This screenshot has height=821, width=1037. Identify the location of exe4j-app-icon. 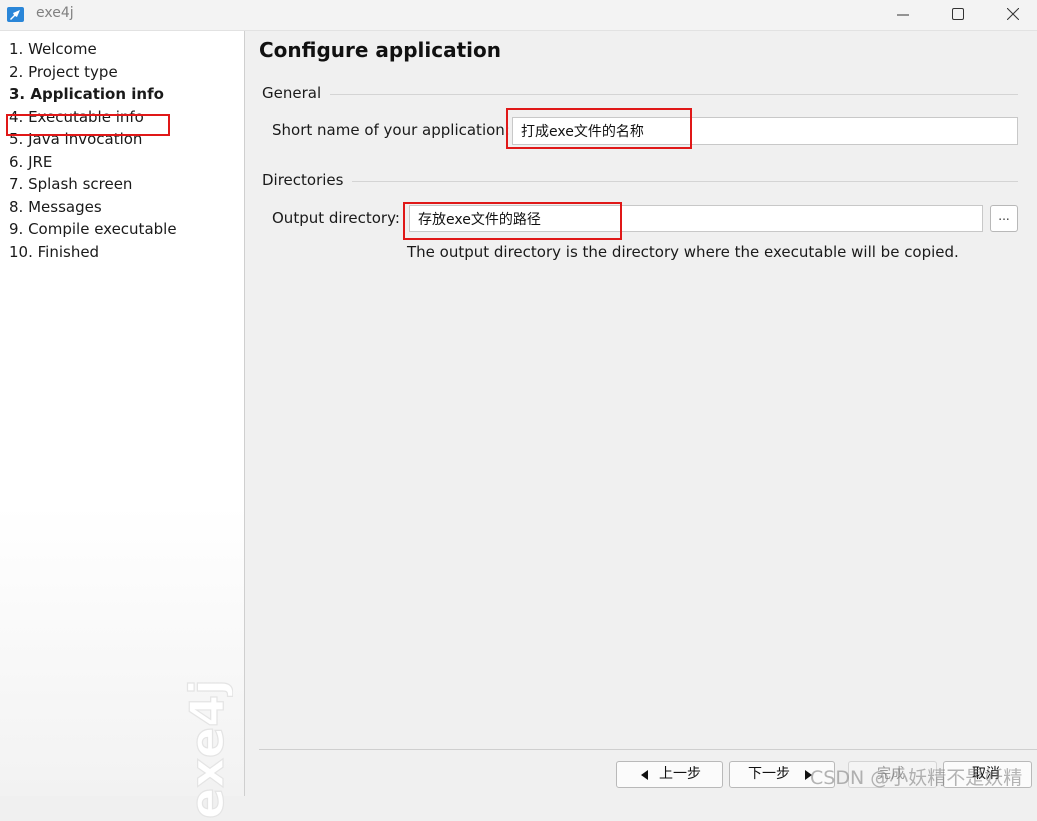
(15, 14).